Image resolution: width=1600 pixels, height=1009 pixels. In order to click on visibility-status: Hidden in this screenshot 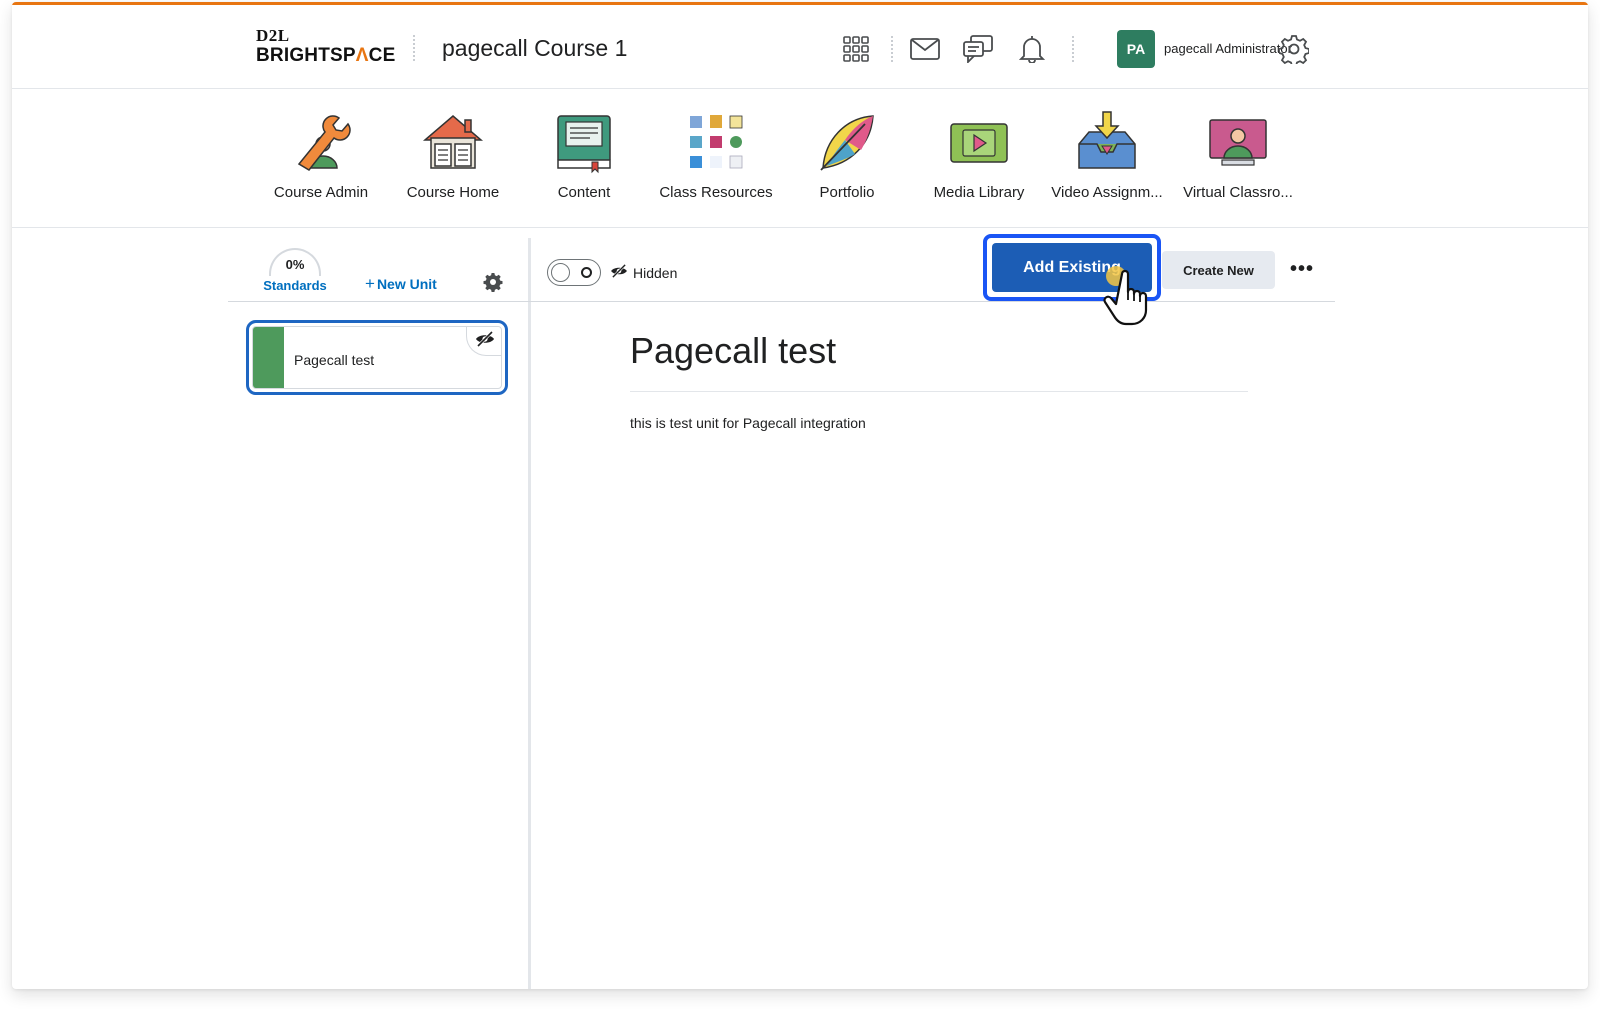, I will do `click(644, 272)`.